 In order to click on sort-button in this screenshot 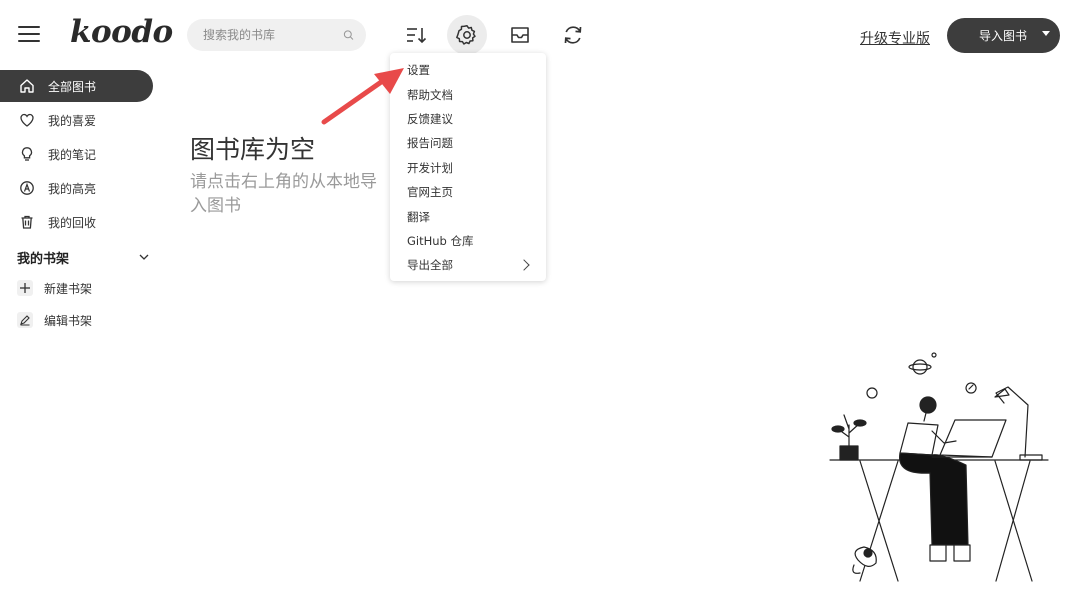, I will do `click(416, 35)`.